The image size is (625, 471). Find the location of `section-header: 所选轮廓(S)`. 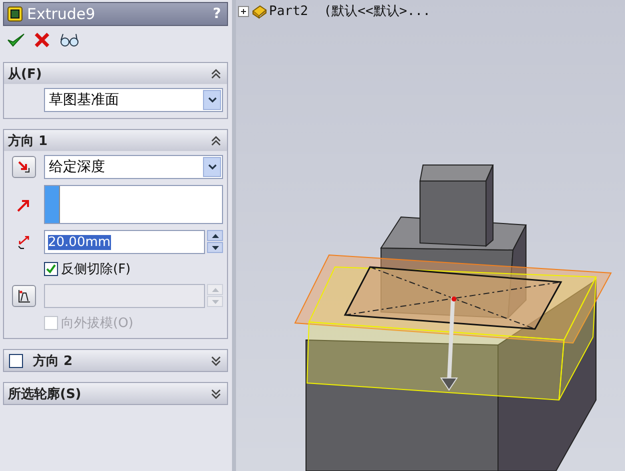

section-header: 所选轮廓(S) is located at coordinates (115, 393).